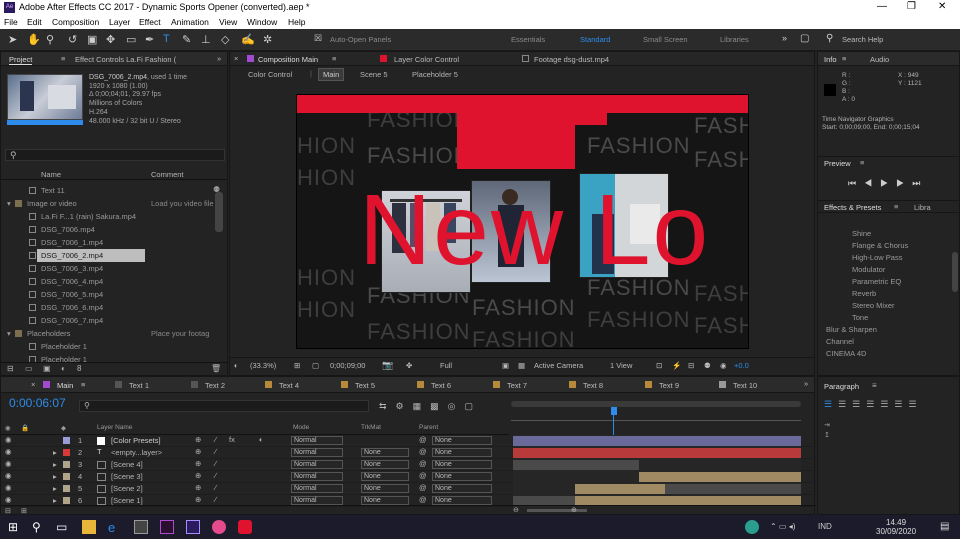 This screenshot has height=539, width=960. I want to click on clone-stamp-tool-icon: ⊥, so click(206, 39).